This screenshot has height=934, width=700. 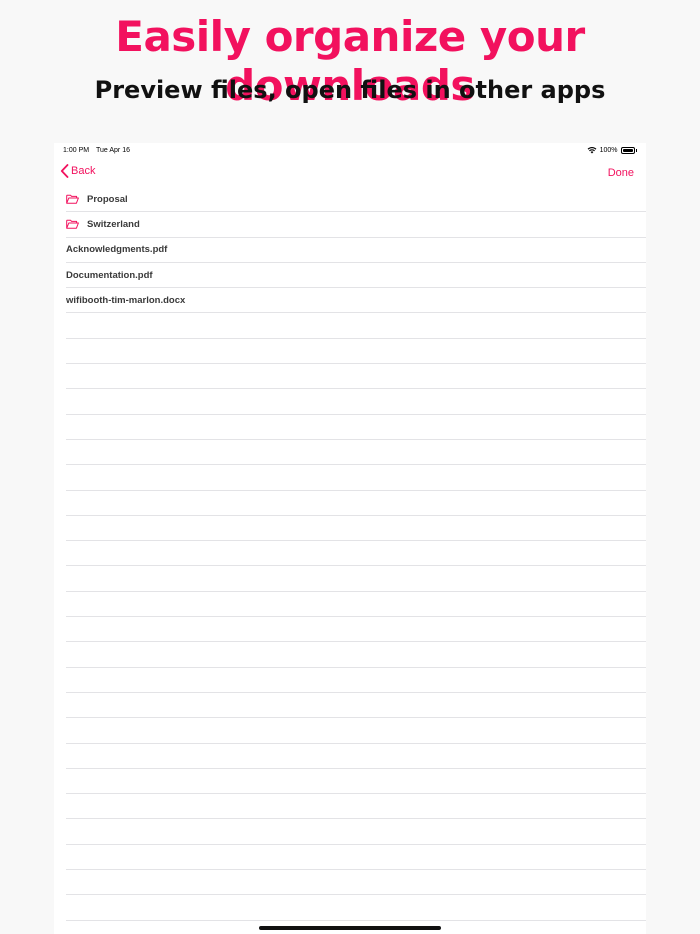 What do you see at coordinates (117, 250) in the screenshot?
I see `item-name: Acknowledgments.pdf` at bounding box center [117, 250].